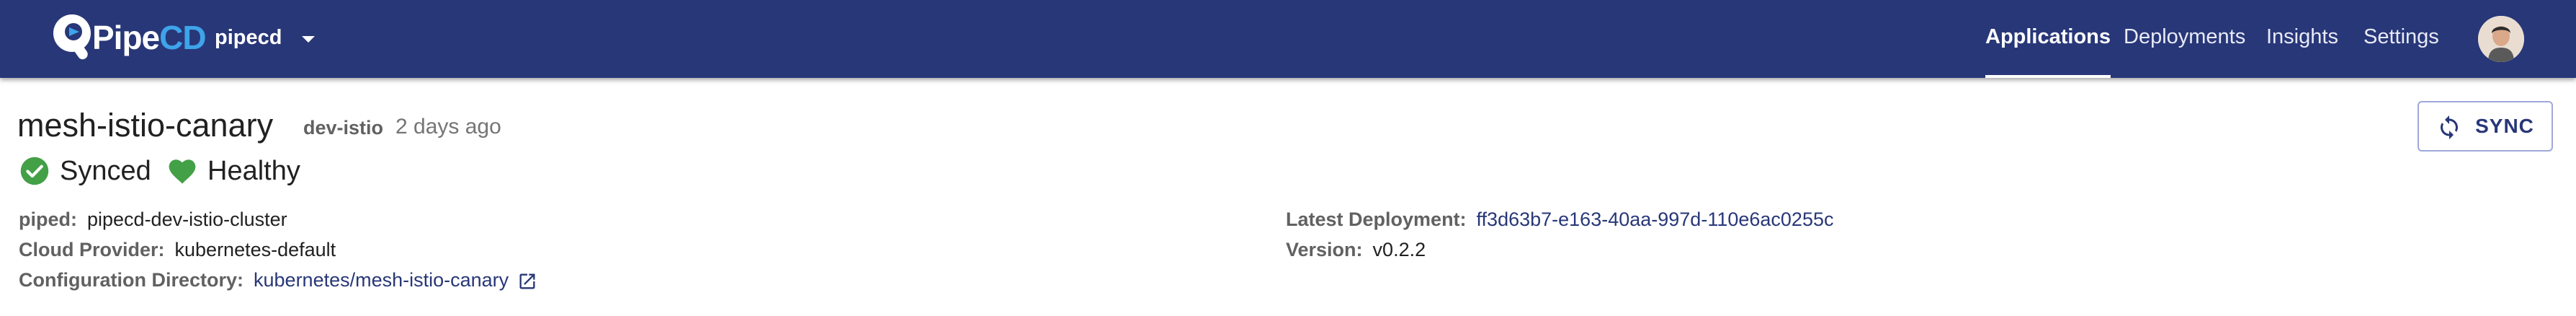  I want to click on version-row: Version: v0.2.2, so click(1356, 249).